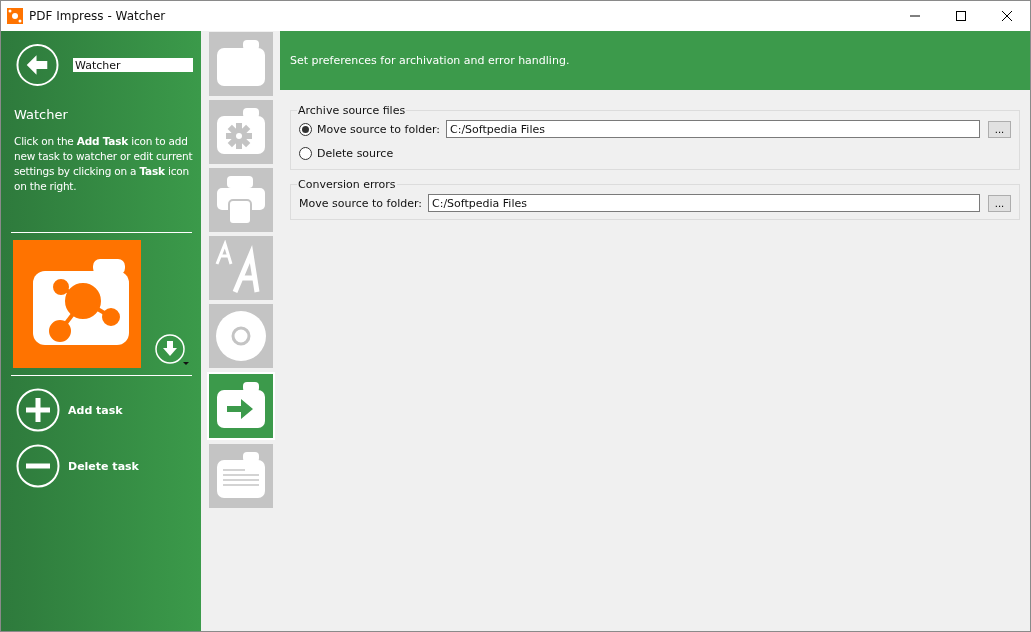 Image resolution: width=1031 pixels, height=632 pixels. Describe the element at coordinates (1007, 16) in the screenshot. I see `close-icon` at that location.